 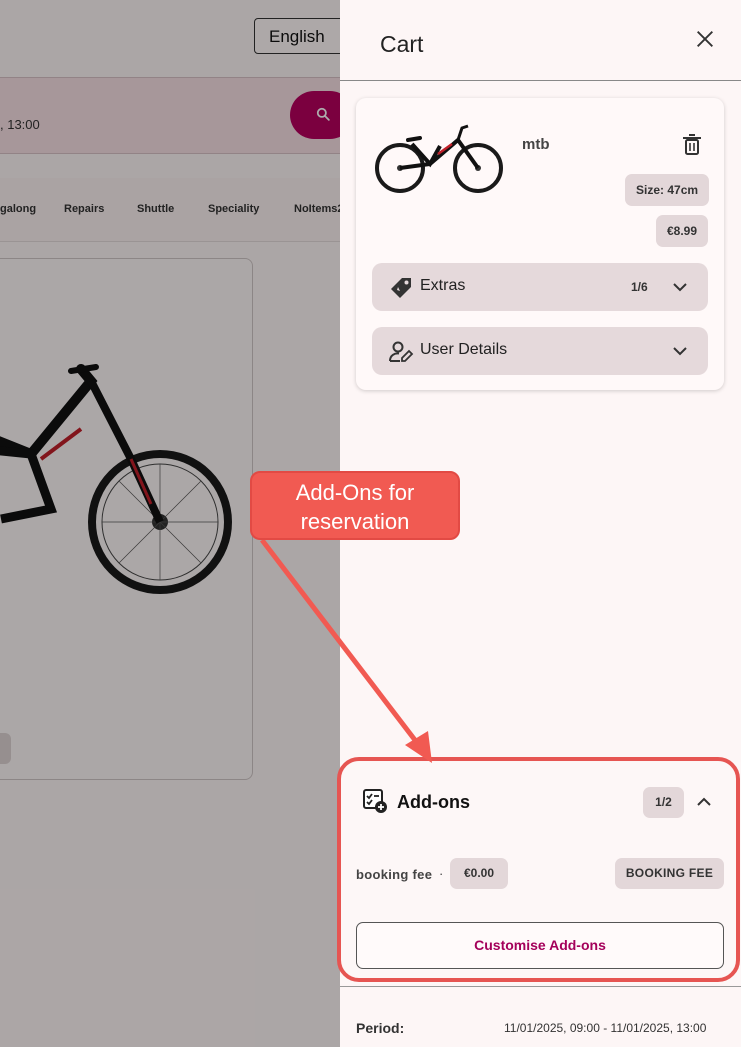 What do you see at coordinates (355, 505) in the screenshot?
I see `annotation-callout: Add-Ons for reservation` at bounding box center [355, 505].